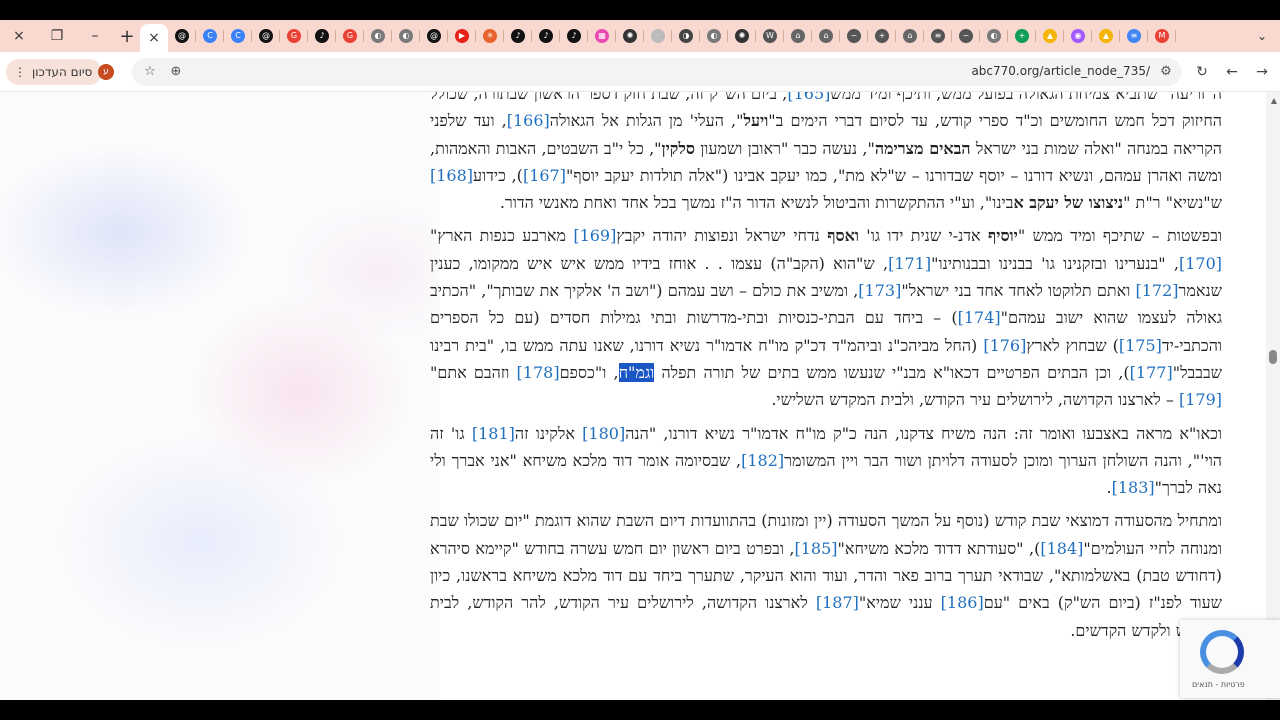  Describe the element at coordinates (1218, 684) in the screenshot. I see `recaptcha-terms: פרטיות - תנאים` at that location.